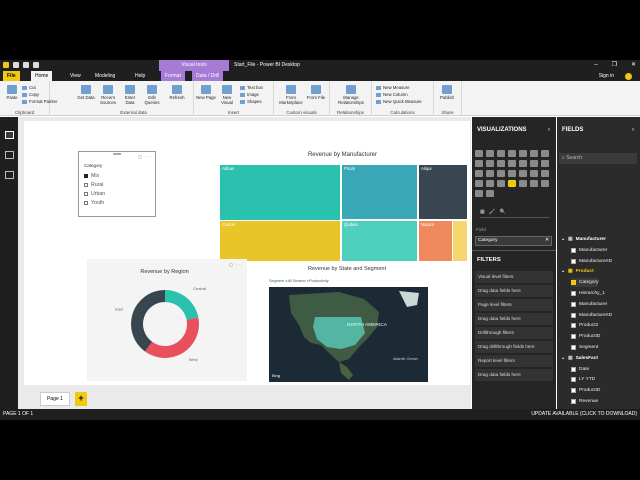 The image size is (640, 480). Describe the element at coordinates (86, 92) in the screenshot. I see `get-data-button: Get Data` at that location.